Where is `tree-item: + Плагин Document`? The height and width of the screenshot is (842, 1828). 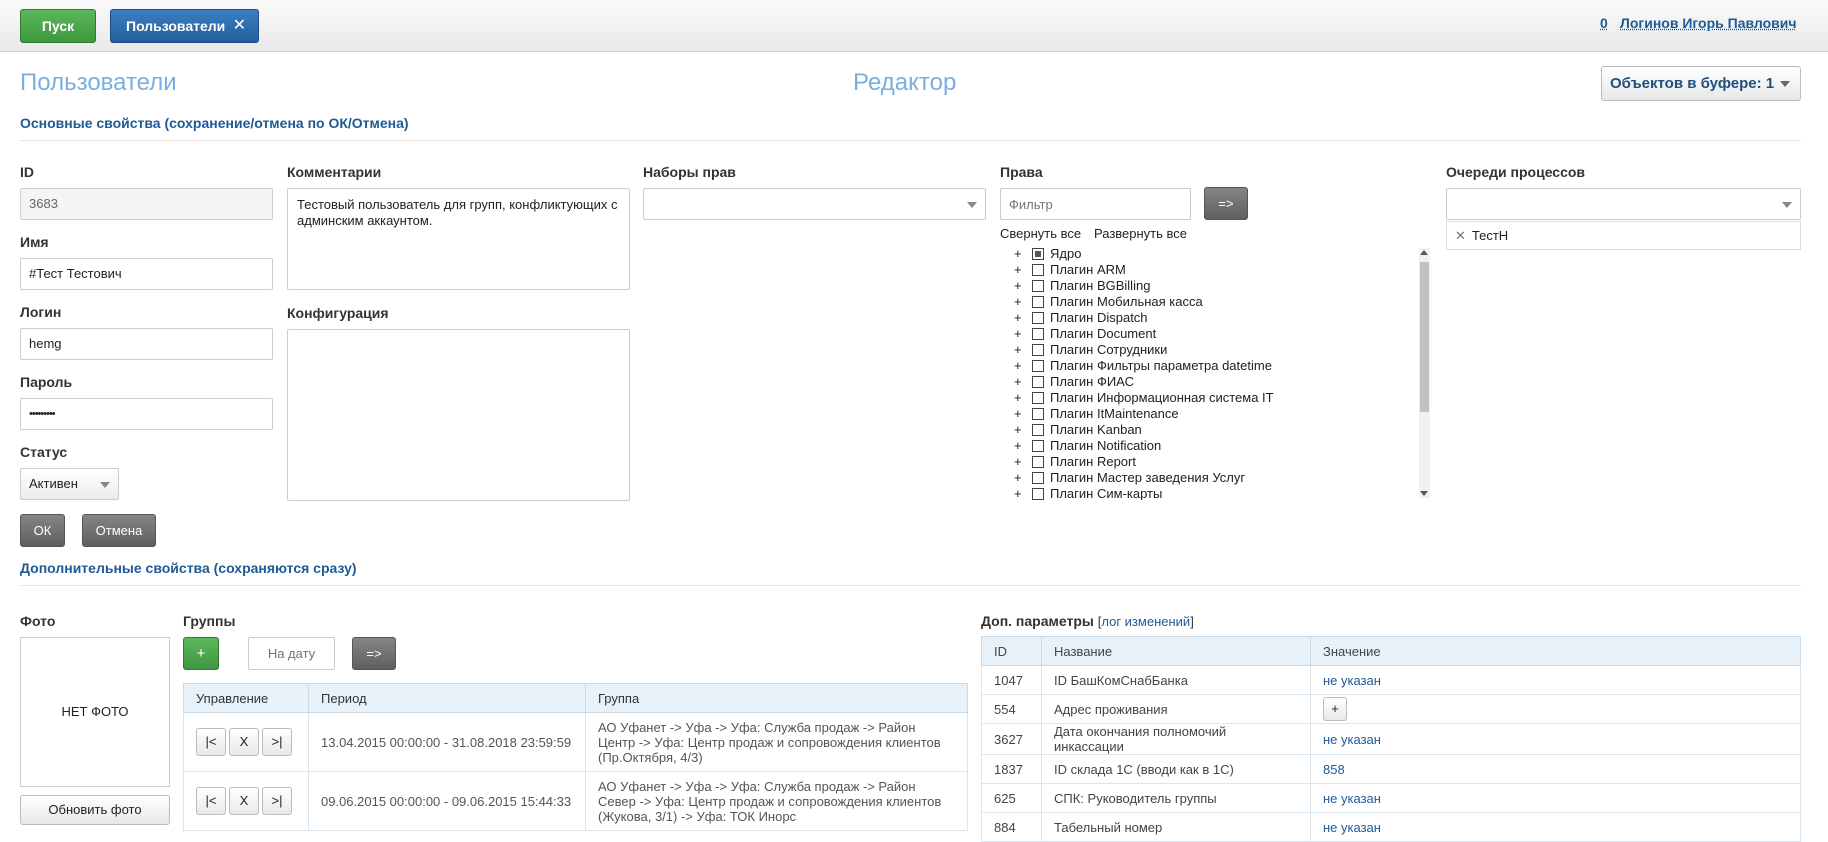 tree-item: + Плагин Document is located at coordinates (1210, 334).